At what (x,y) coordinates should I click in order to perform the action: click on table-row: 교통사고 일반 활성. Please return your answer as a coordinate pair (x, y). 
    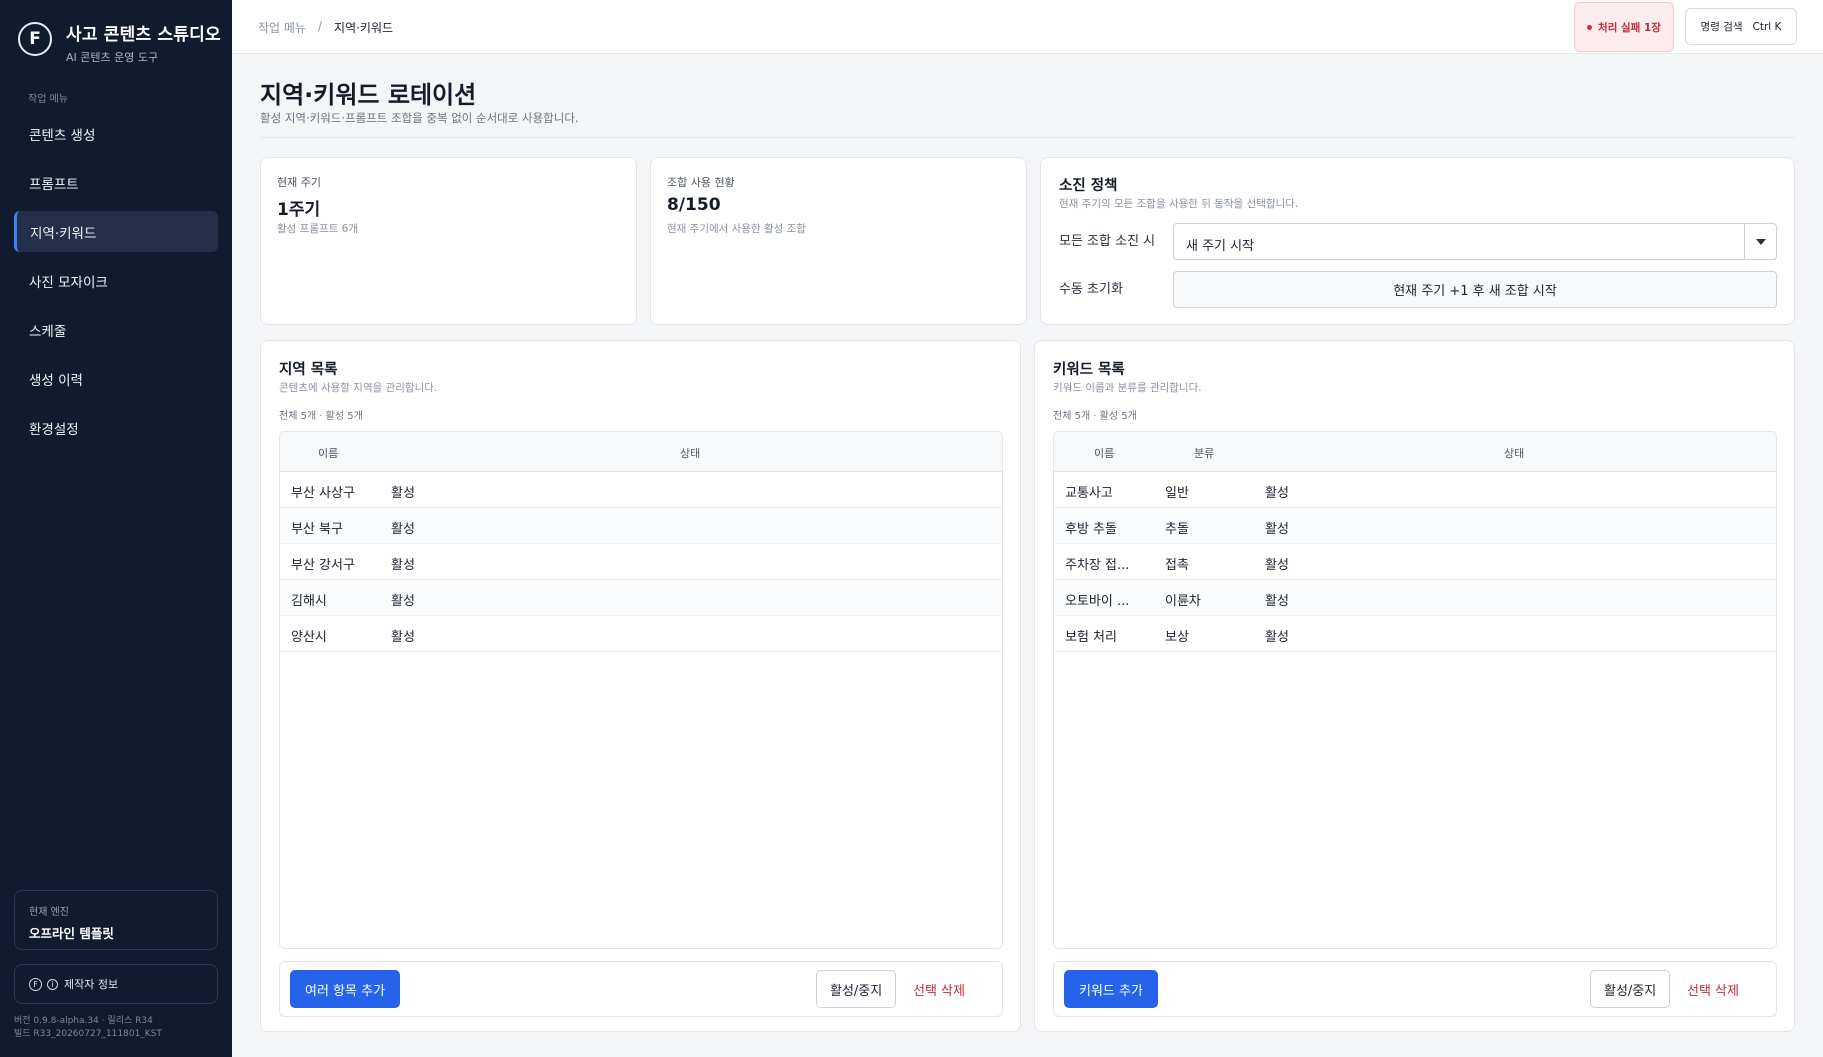
    Looking at the image, I should click on (1415, 490).